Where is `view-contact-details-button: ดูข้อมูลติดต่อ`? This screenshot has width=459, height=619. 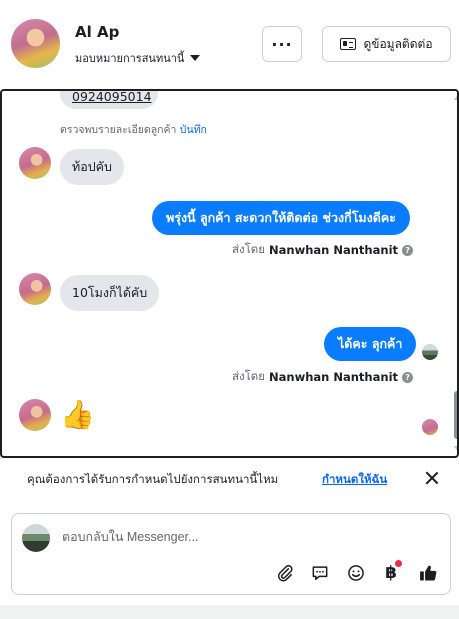 view-contact-details-button: ดูข้อมูลติดต่อ is located at coordinates (386, 44).